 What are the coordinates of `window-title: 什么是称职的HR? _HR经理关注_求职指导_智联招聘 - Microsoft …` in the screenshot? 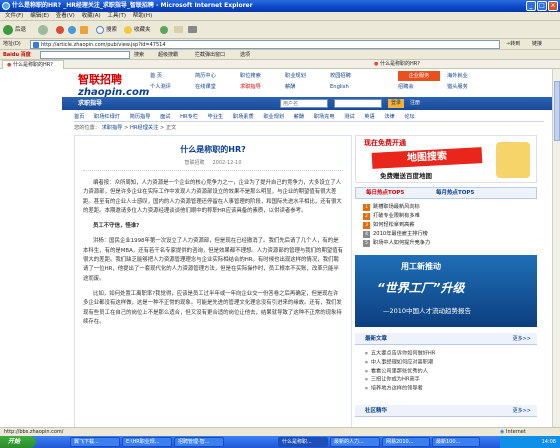 It's located at (132, 5).